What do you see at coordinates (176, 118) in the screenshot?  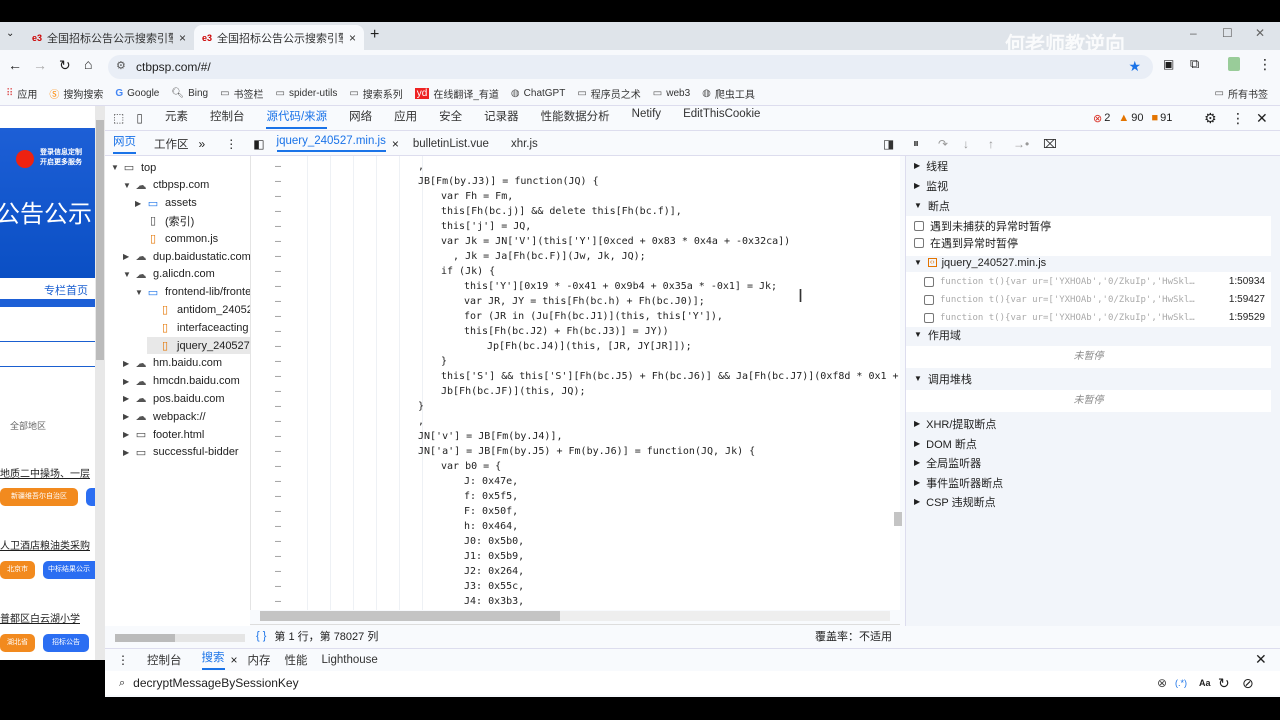 I see `devtools-tab: 元素` at bounding box center [176, 118].